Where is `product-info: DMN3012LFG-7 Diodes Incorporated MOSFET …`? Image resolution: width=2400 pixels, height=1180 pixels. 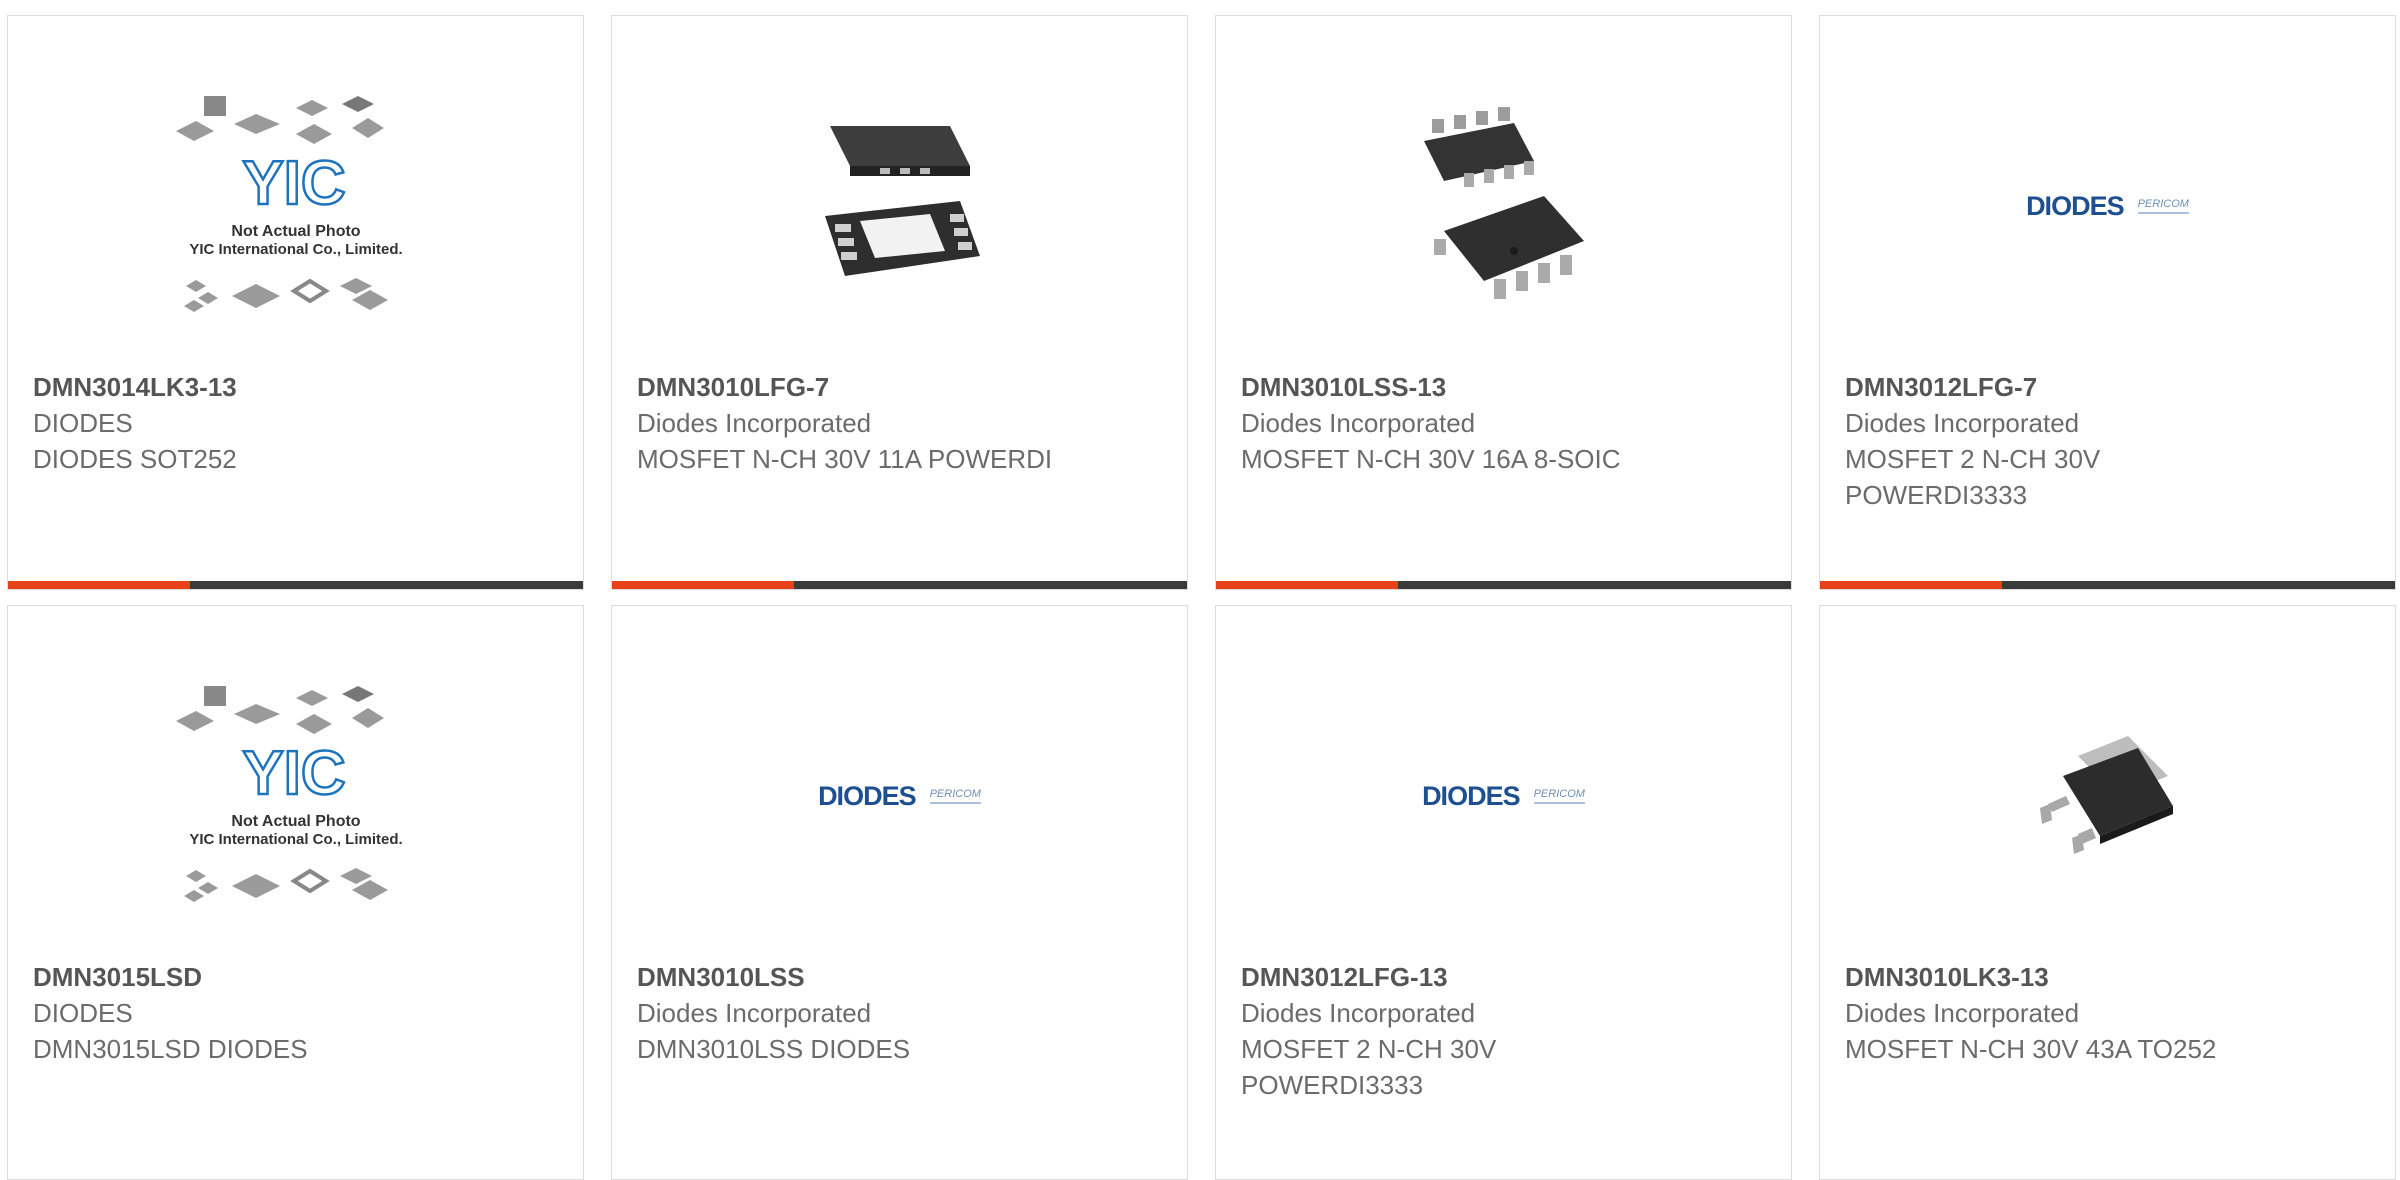
product-info: DMN3012LFG-7 Diodes Incorporated MOSFET … is located at coordinates (2110, 441).